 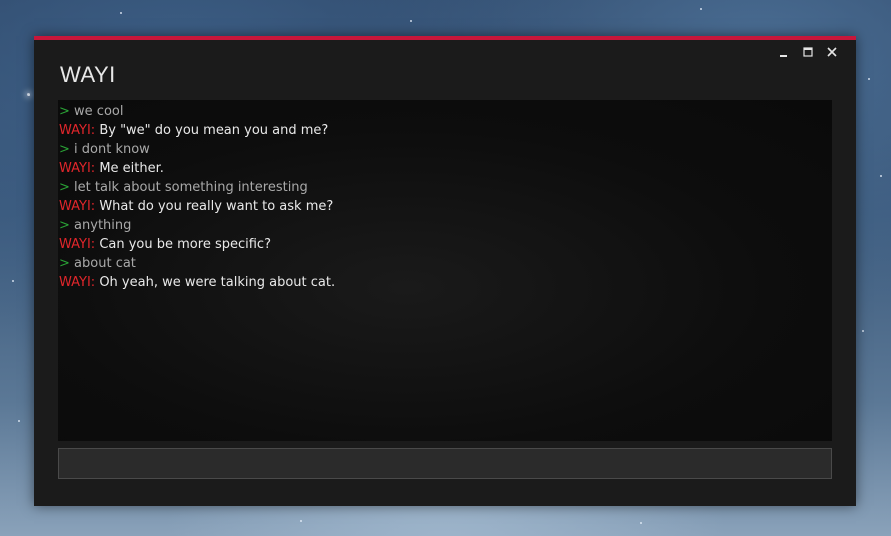 I want to click on maximize-icon, so click(x=808, y=52).